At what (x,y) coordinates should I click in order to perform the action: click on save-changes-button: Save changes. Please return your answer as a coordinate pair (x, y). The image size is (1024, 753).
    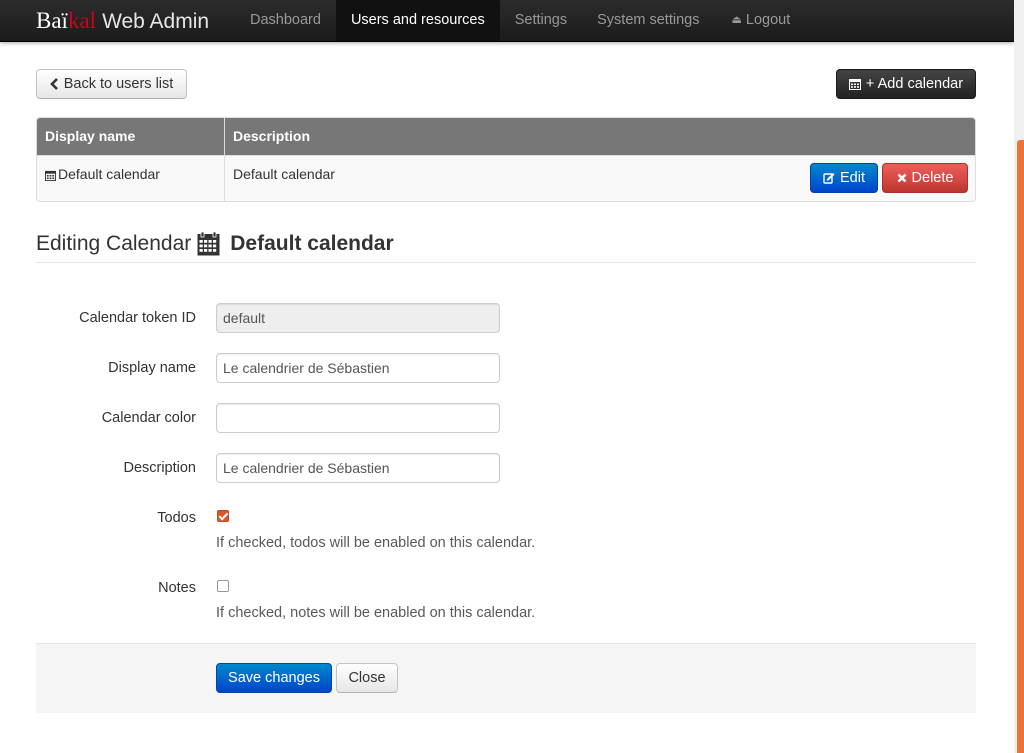
    Looking at the image, I should click on (274, 678).